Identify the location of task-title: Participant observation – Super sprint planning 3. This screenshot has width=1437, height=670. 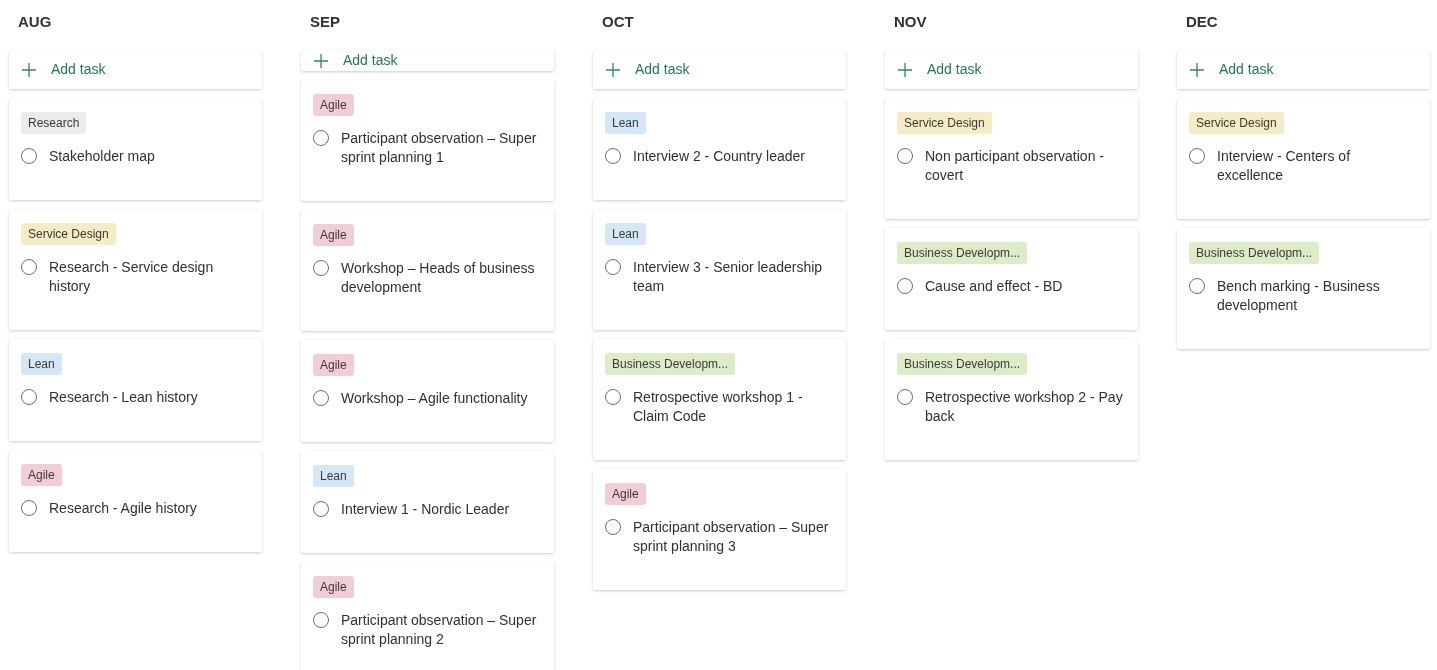
(731, 537).